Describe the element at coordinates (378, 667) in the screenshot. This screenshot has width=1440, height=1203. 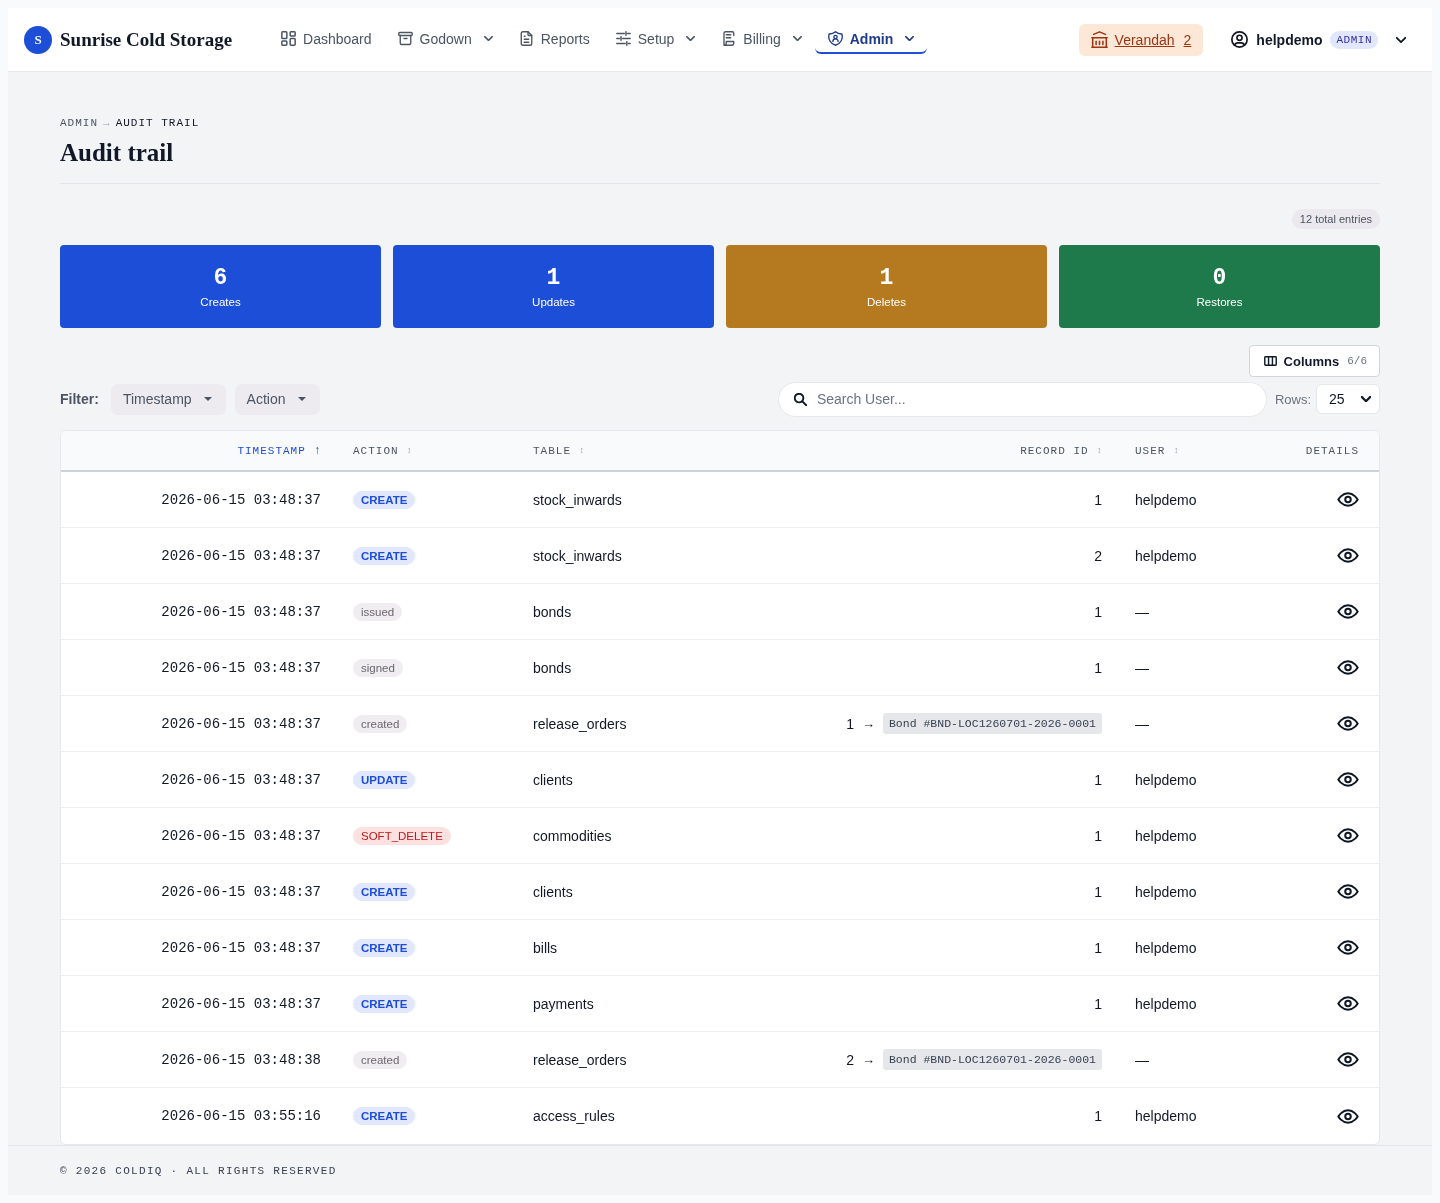
I see `action-badge: signed` at that location.